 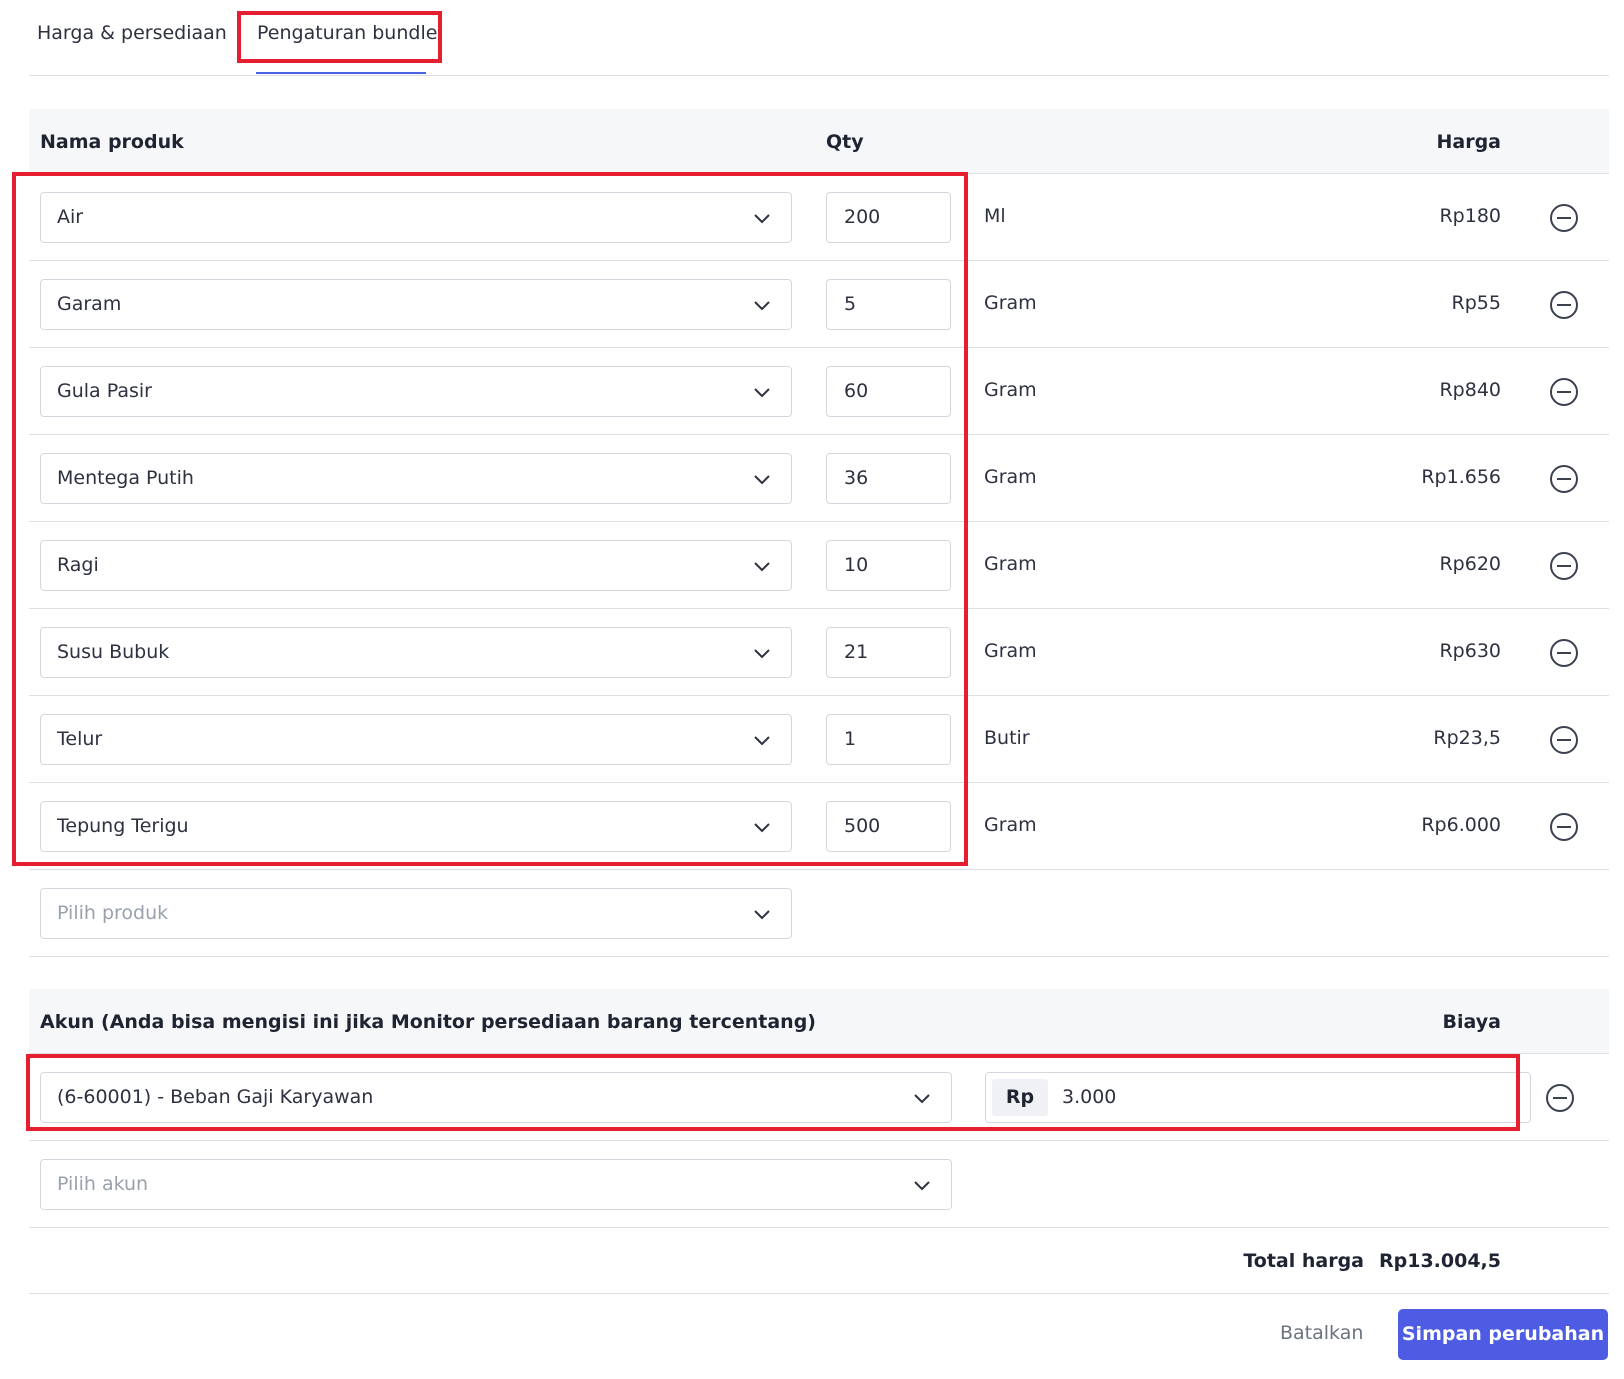 I want to click on qty-input: 200, so click(x=888, y=217).